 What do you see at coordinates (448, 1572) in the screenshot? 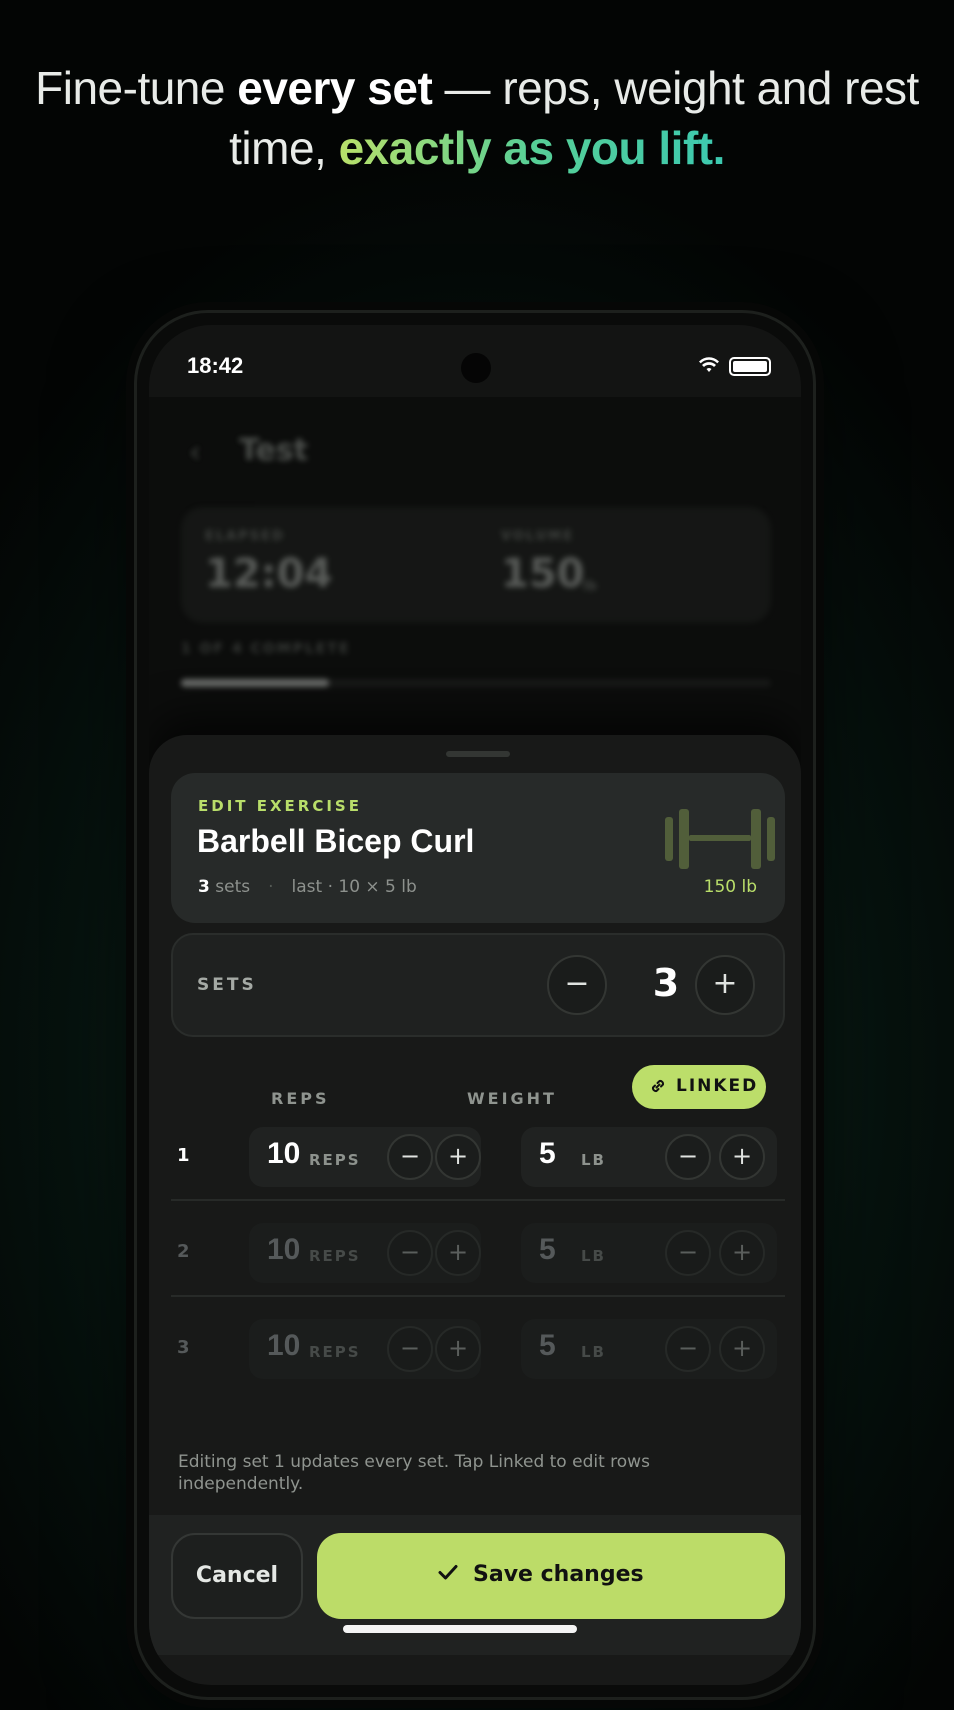
I see `checkmark-icon` at bounding box center [448, 1572].